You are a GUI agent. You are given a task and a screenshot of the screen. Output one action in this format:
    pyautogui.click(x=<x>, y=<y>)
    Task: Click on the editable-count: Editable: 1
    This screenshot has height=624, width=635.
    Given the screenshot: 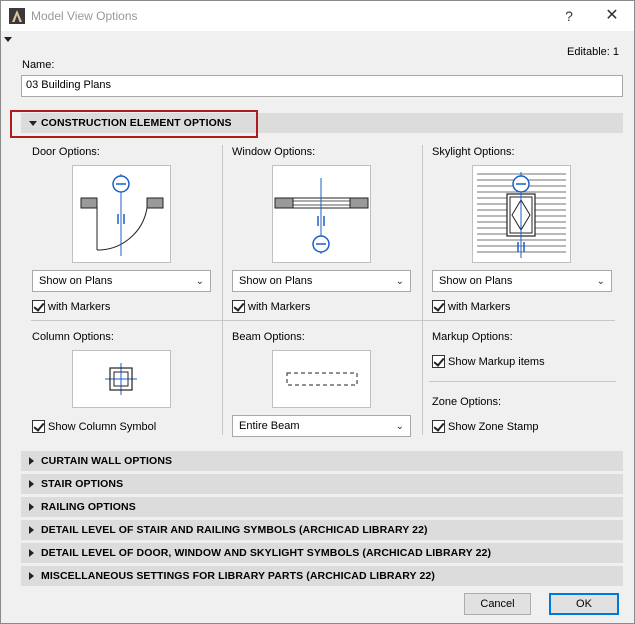 What is the action you would take?
    pyautogui.click(x=593, y=52)
    